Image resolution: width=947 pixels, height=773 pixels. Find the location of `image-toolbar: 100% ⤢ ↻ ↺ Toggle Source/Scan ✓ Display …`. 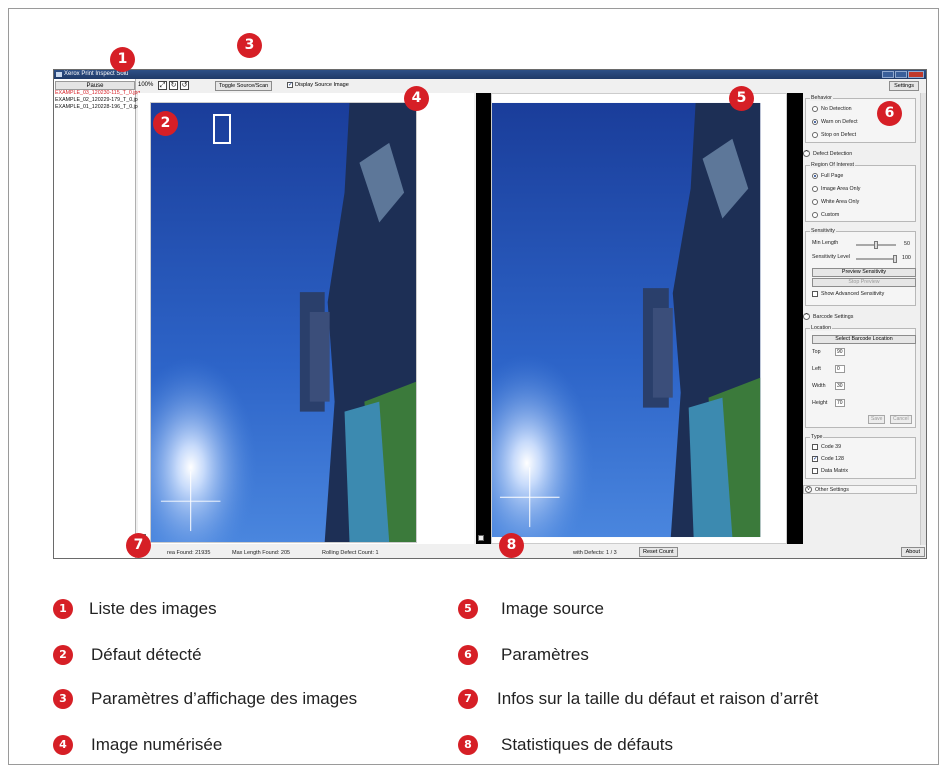

image-toolbar: 100% ⤢ ↻ ↺ Toggle Source/Scan ✓ Display … is located at coordinates (531, 86).